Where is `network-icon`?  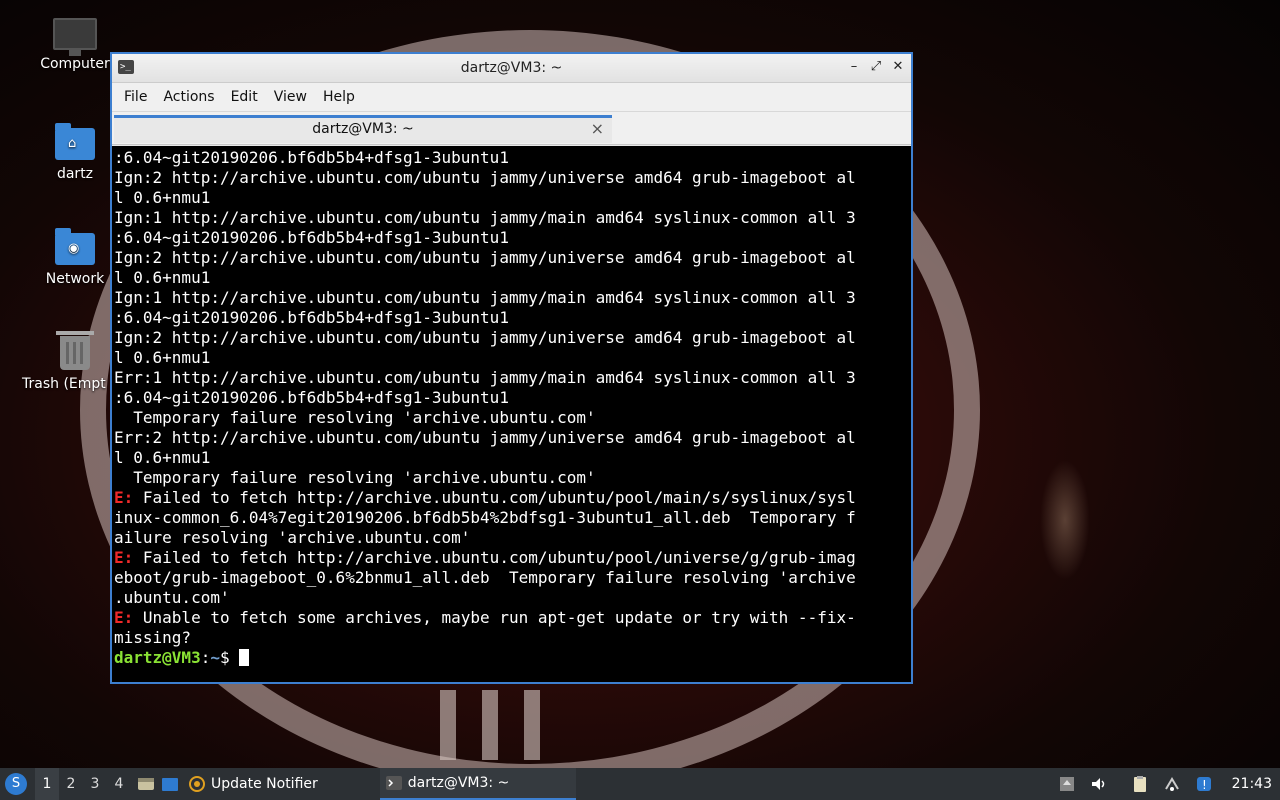 network-icon is located at coordinates (1172, 784).